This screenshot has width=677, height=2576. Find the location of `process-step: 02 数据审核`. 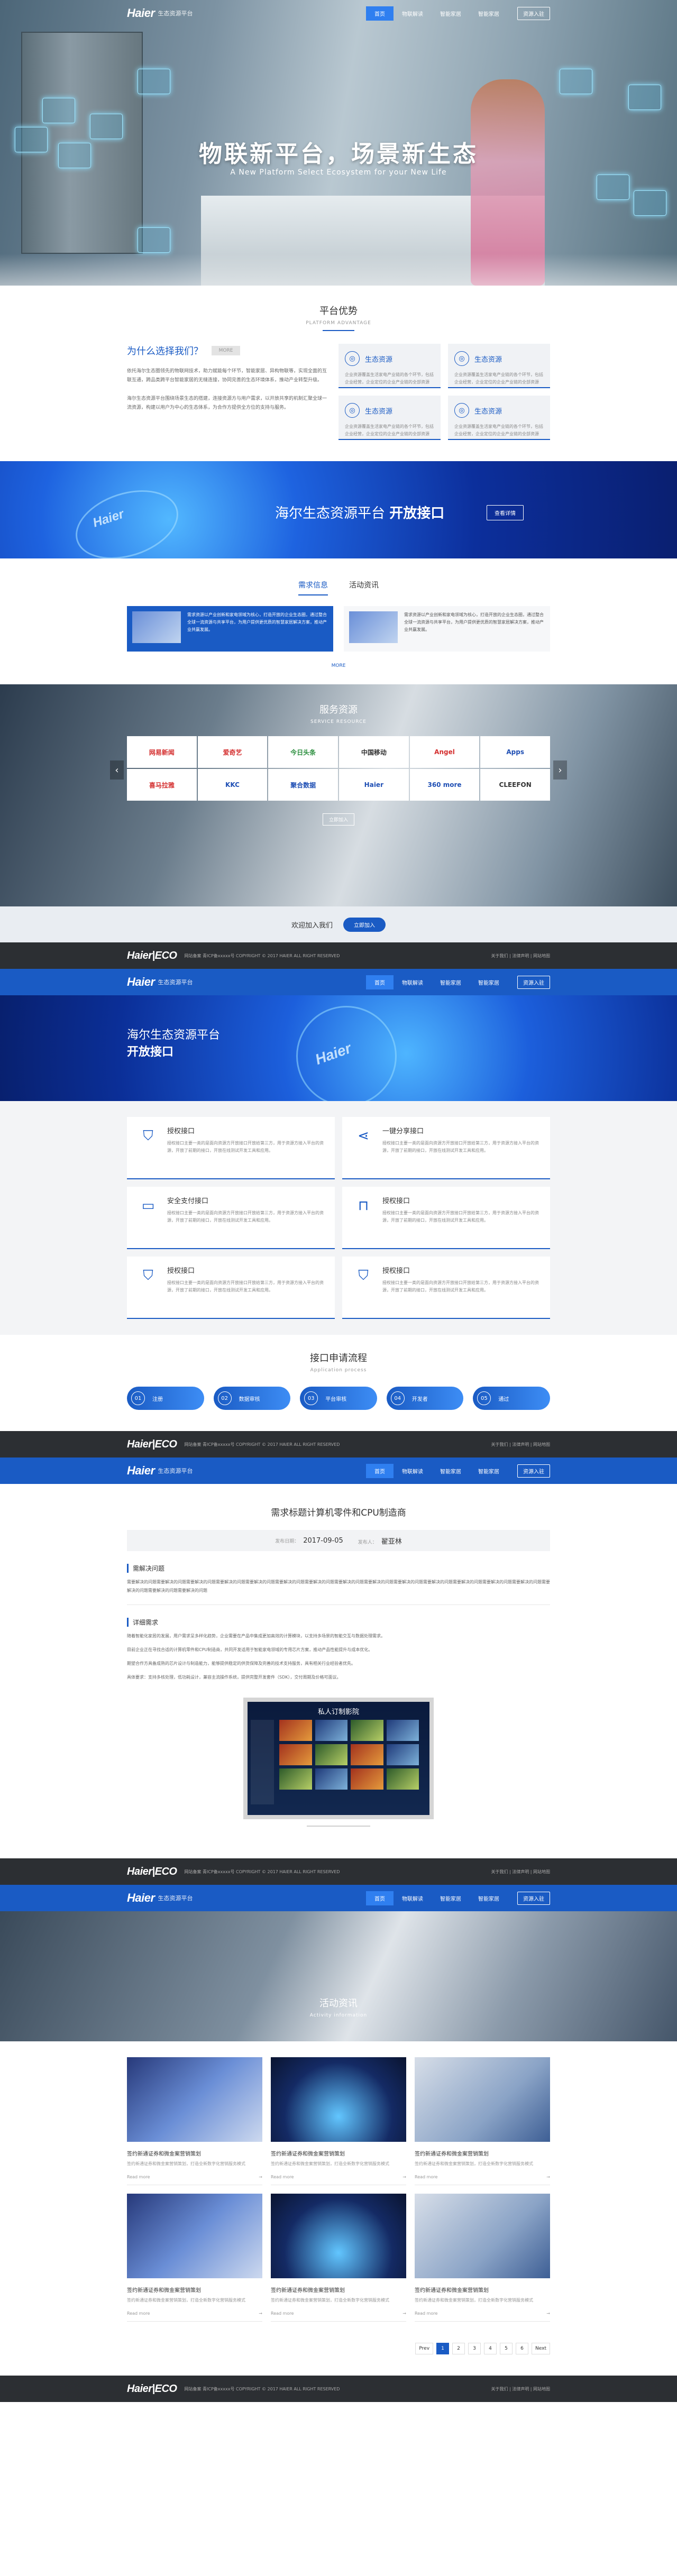

process-step: 02 数据审核 is located at coordinates (252, 1398).